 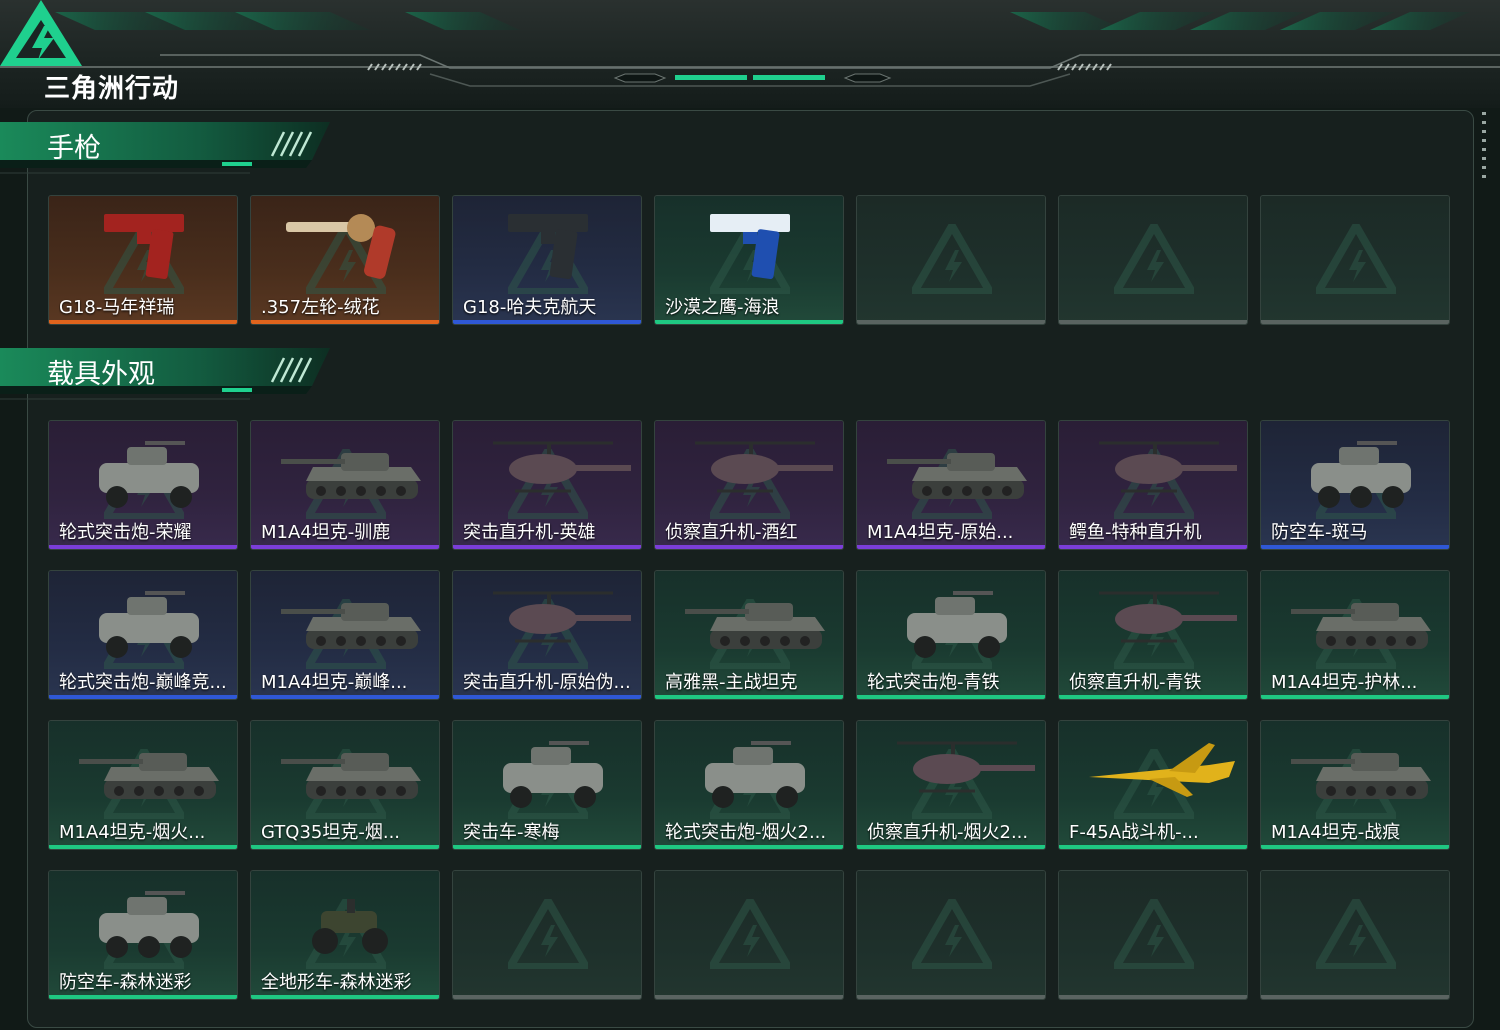 I want to click on top-banner: 三角洲行动, so click(x=750, y=54).